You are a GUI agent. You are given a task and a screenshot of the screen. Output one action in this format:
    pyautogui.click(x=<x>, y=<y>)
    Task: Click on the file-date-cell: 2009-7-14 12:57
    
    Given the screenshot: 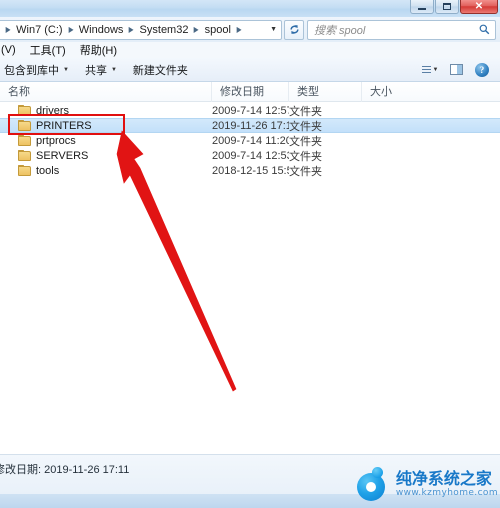 What is the action you would take?
    pyautogui.click(x=250, y=110)
    